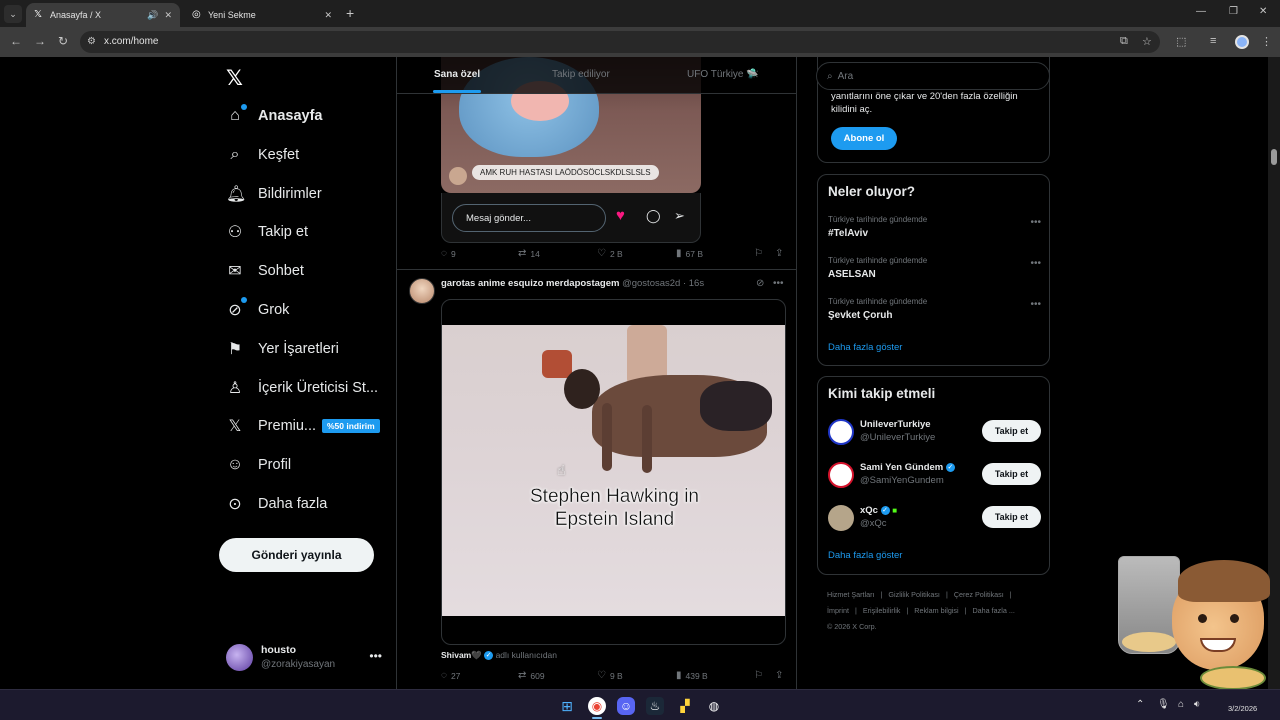 The image size is (1280, 720). What do you see at coordinates (1242, 42) in the screenshot?
I see `profile-avatar` at bounding box center [1242, 42].